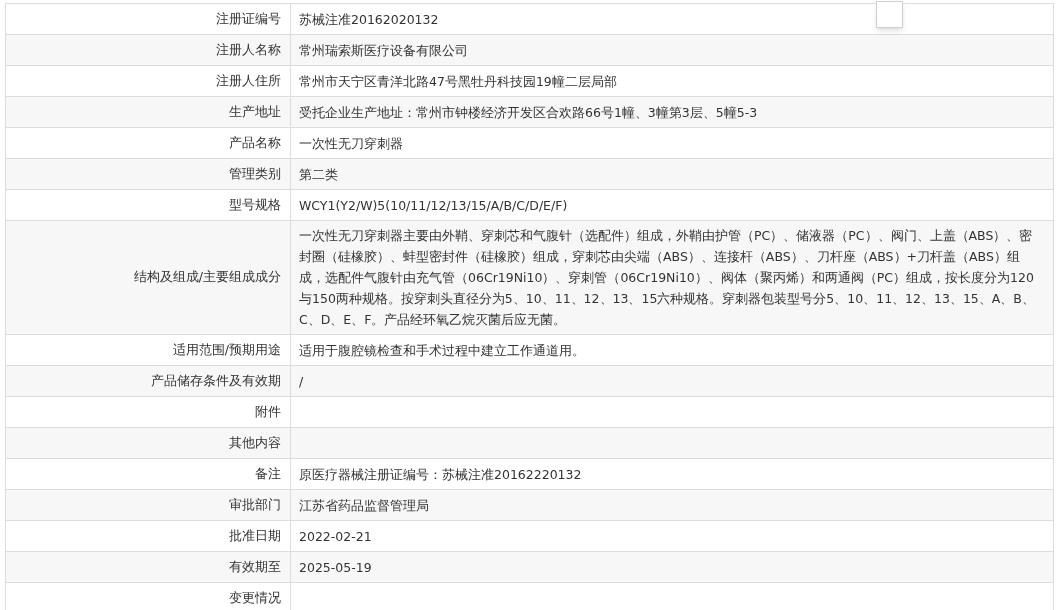 The height and width of the screenshot is (610, 1059). What do you see at coordinates (318, 174) in the screenshot?
I see `field-value: 第二类` at bounding box center [318, 174].